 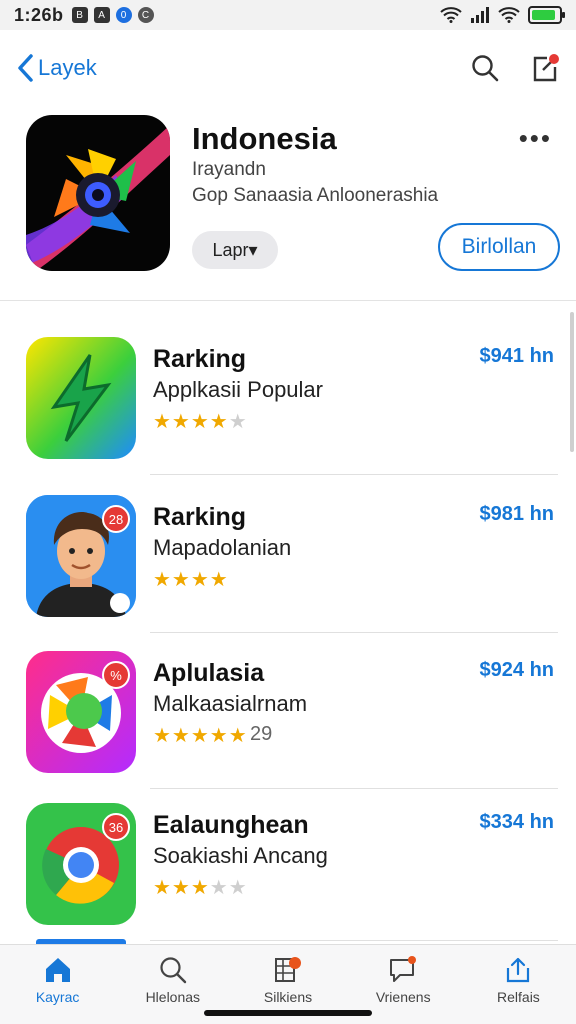 I want to click on app-icon: 28, so click(x=81, y=556).